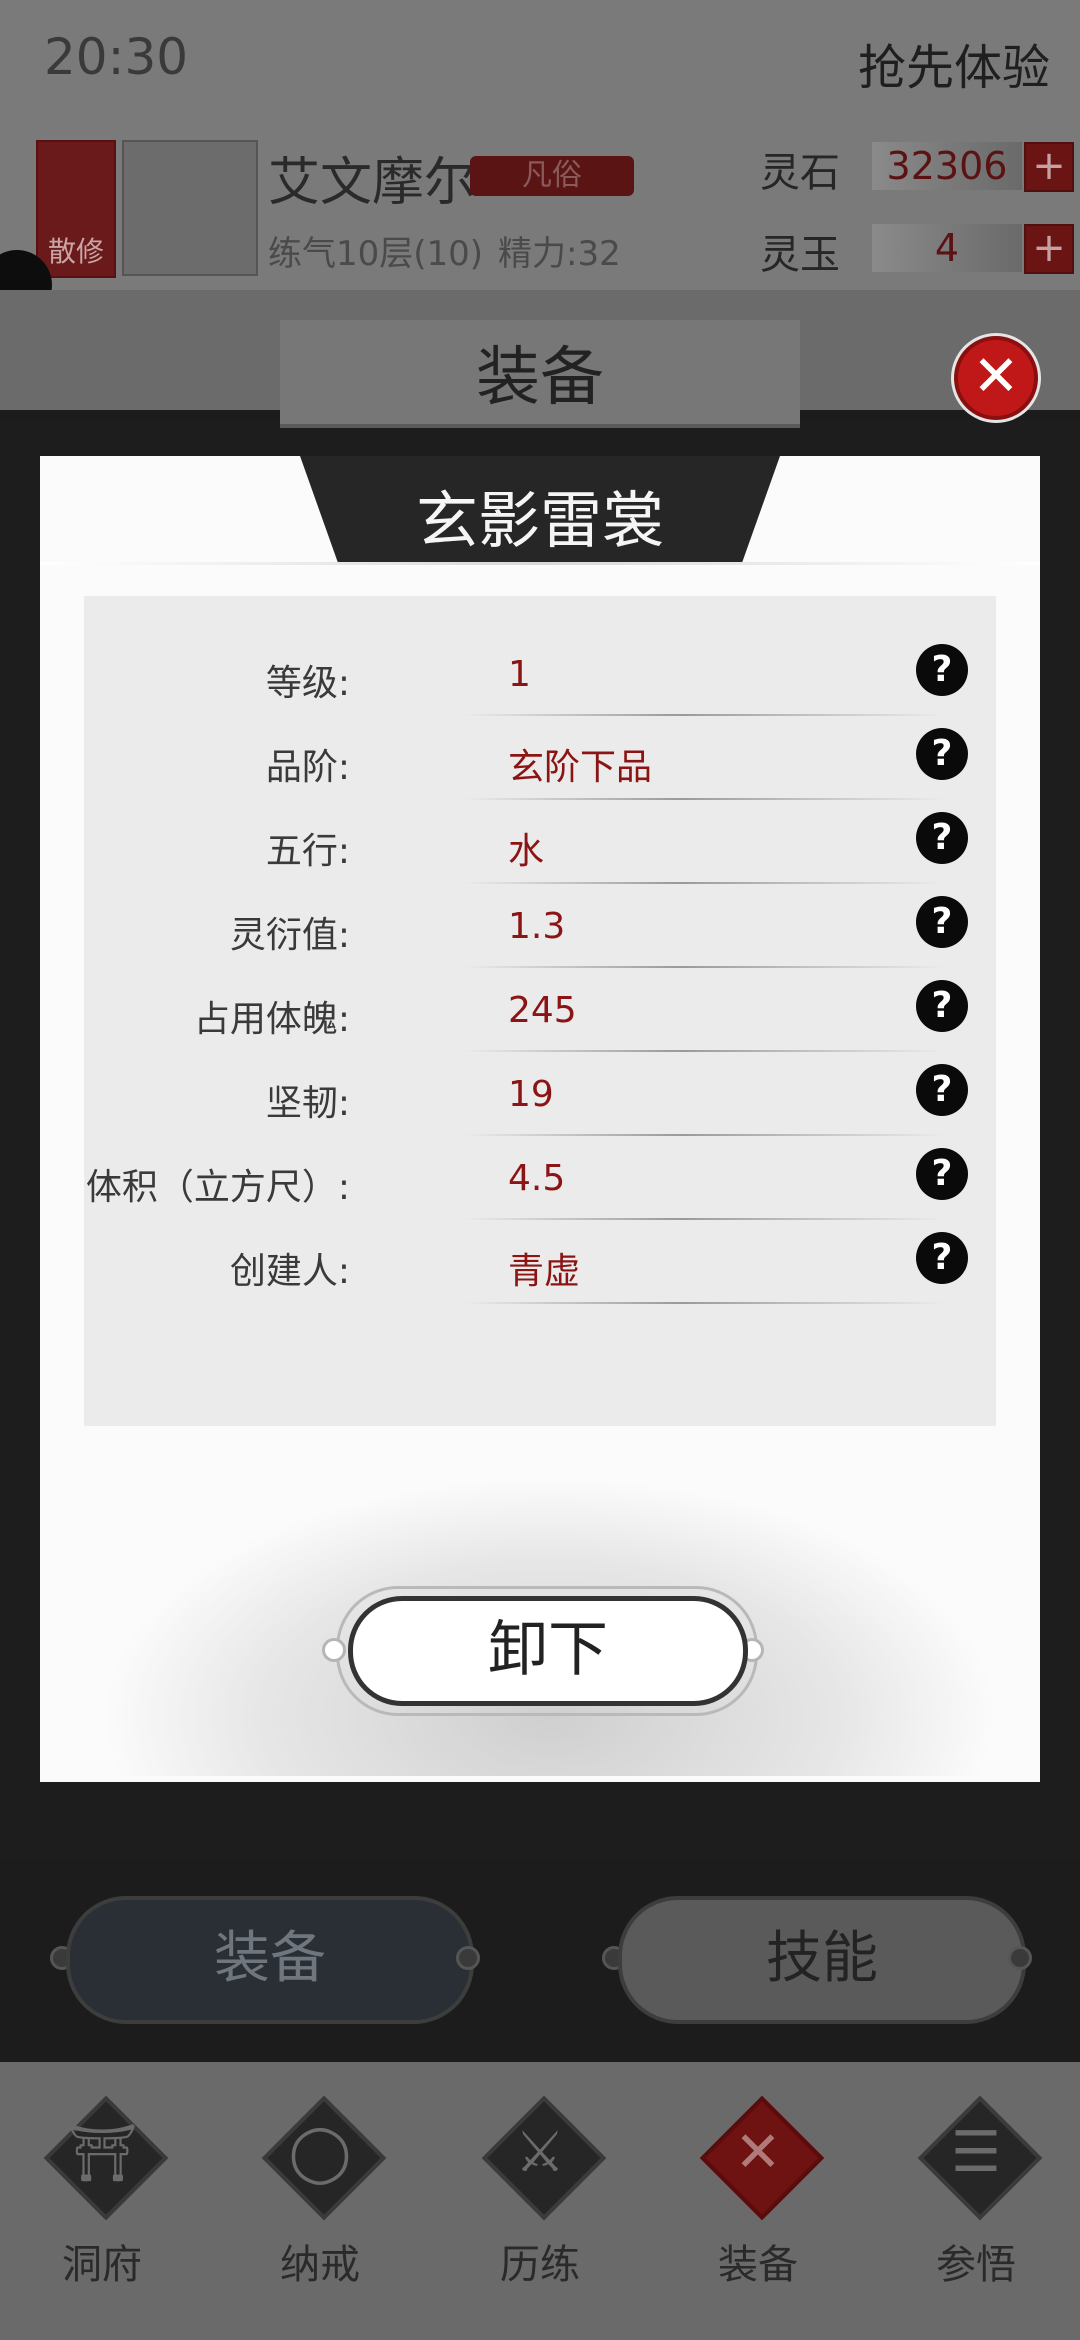 The image size is (1080, 2340). What do you see at coordinates (758, 2201) in the screenshot?
I see `nav-item-equipment: ✕ 装备` at bounding box center [758, 2201].